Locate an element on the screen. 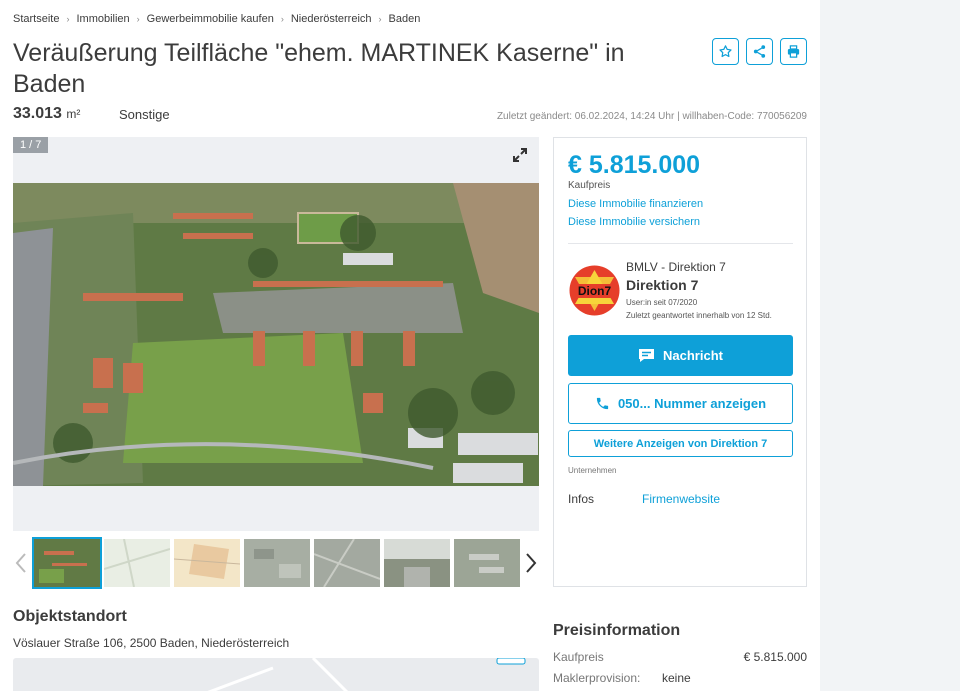 The image size is (960, 691). website-link: Firmenwebsite is located at coordinates (681, 499).